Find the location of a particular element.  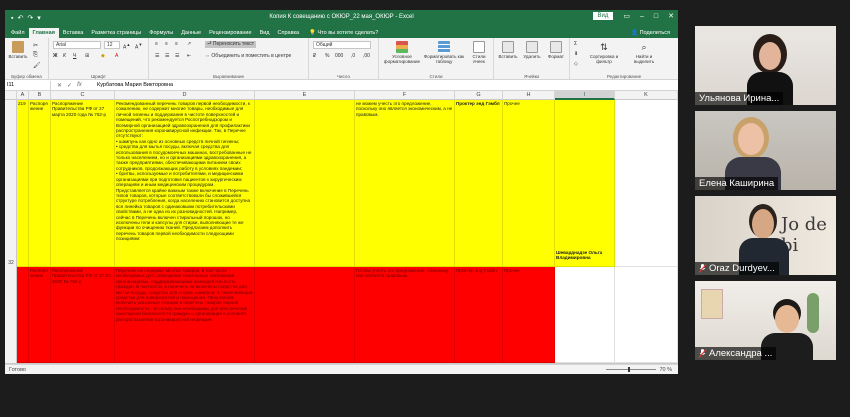

wrap-text-button: ⮐ Переносить текст is located at coordinates (231, 44).